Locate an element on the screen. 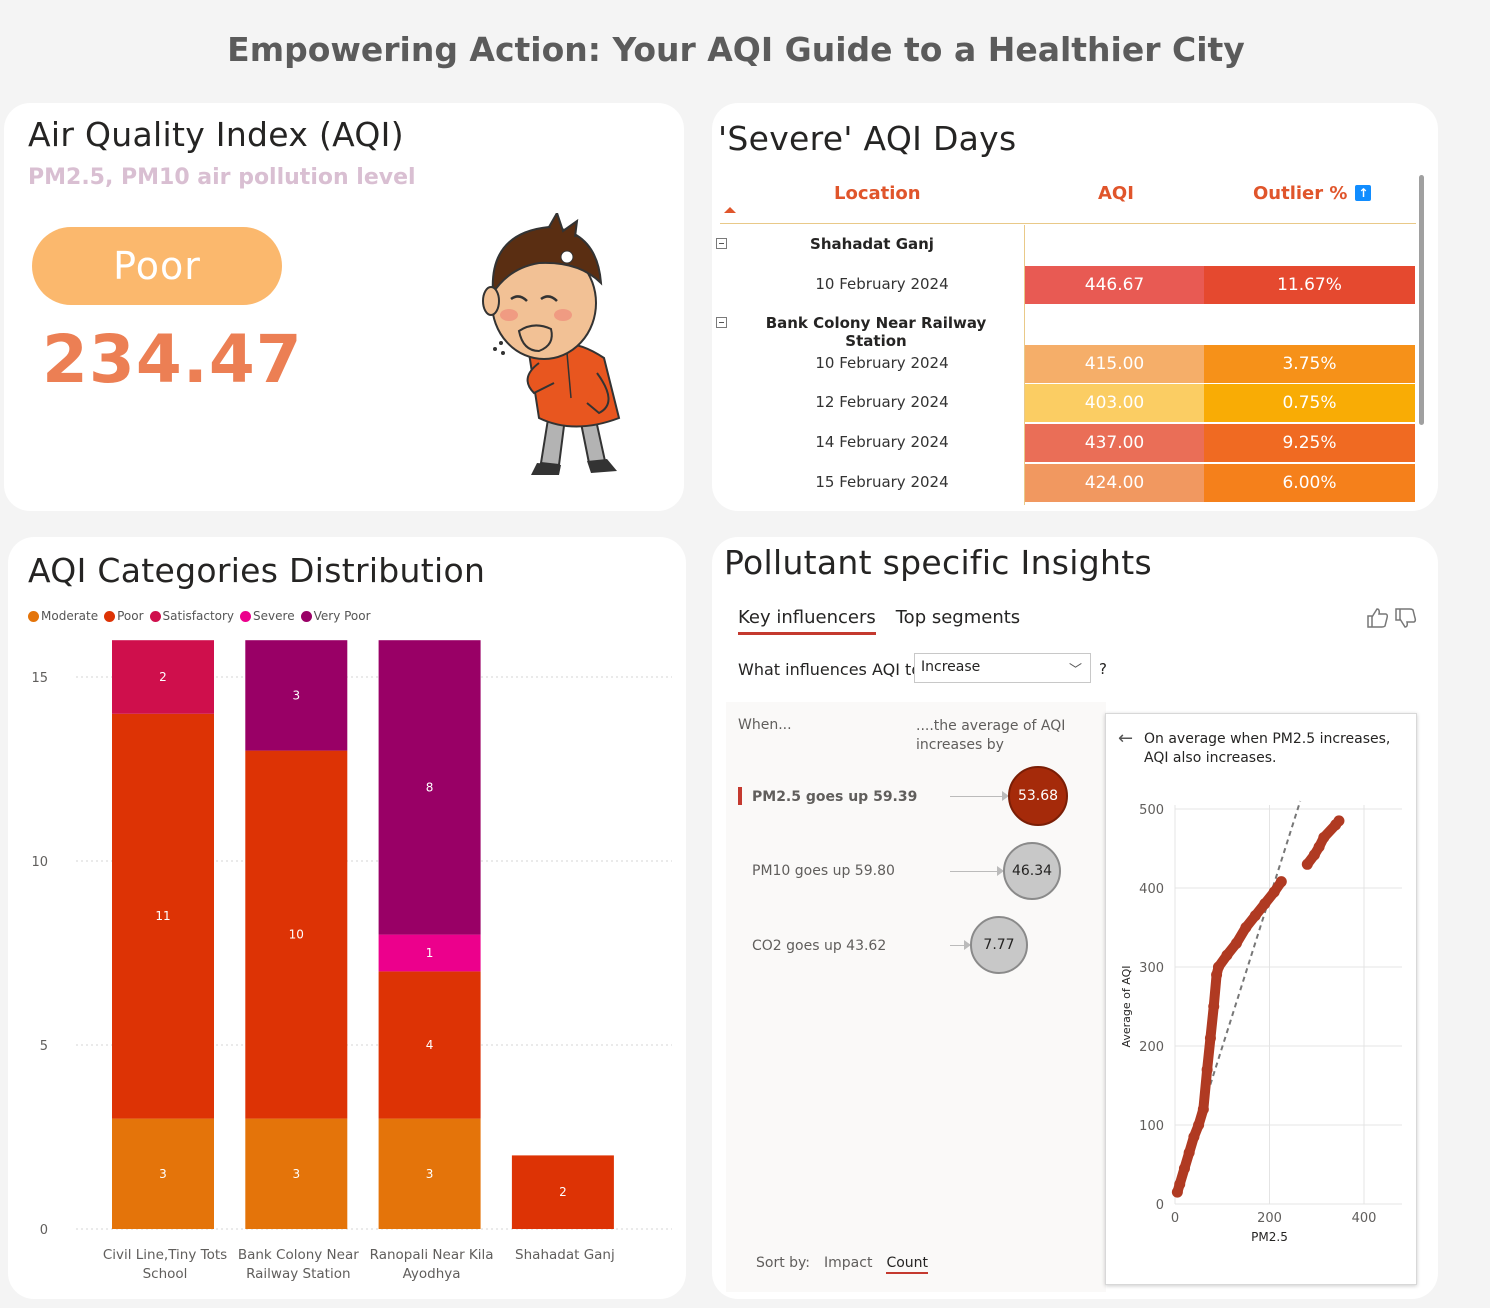 The height and width of the screenshot is (1308, 1490). bar-data-label: 1 is located at coordinates (430, 953).